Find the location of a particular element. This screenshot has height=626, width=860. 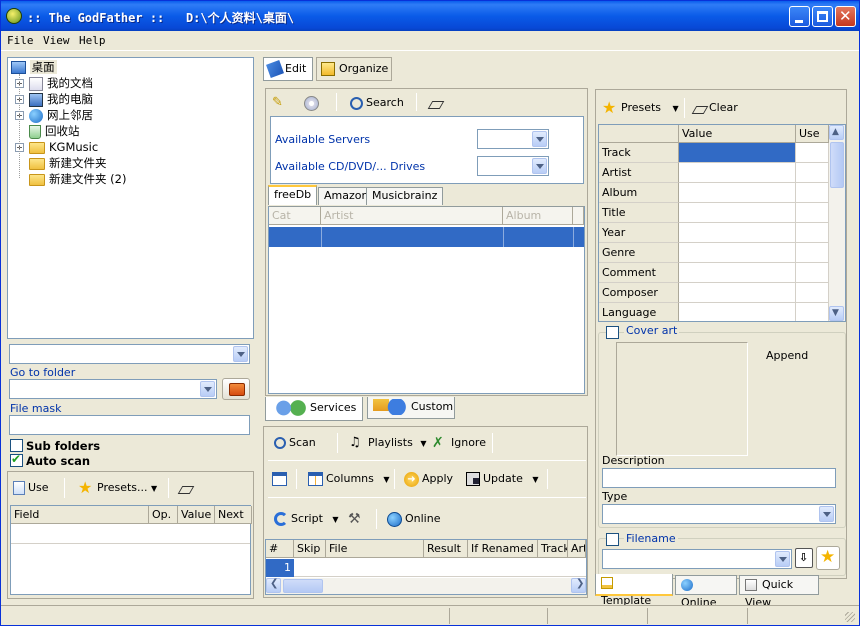

tab-template: Template is located at coordinates (634, 590).